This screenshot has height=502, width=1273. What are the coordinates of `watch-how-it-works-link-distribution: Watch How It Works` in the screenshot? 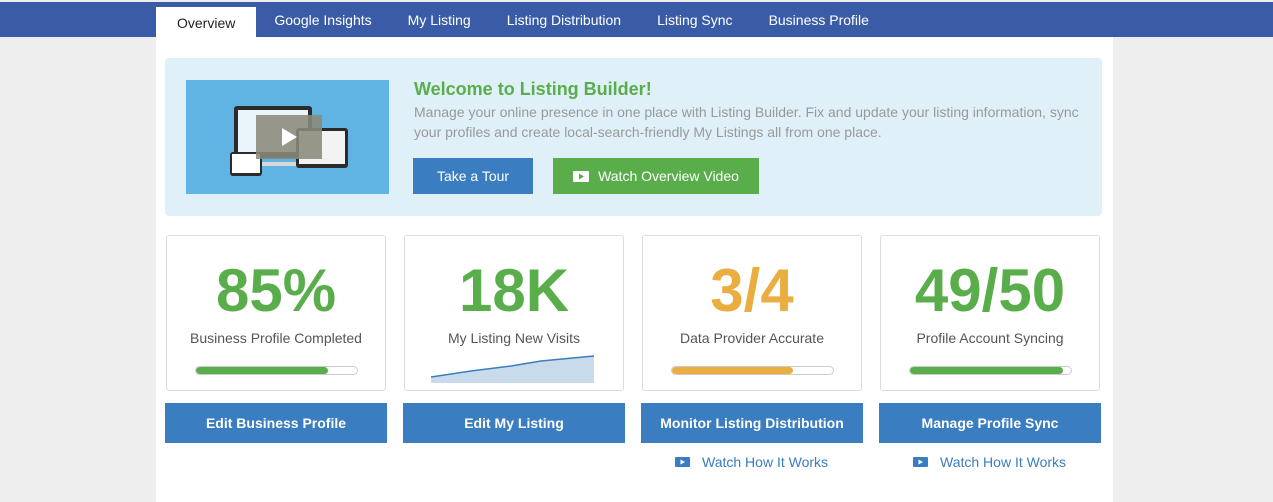 It's located at (751, 462).